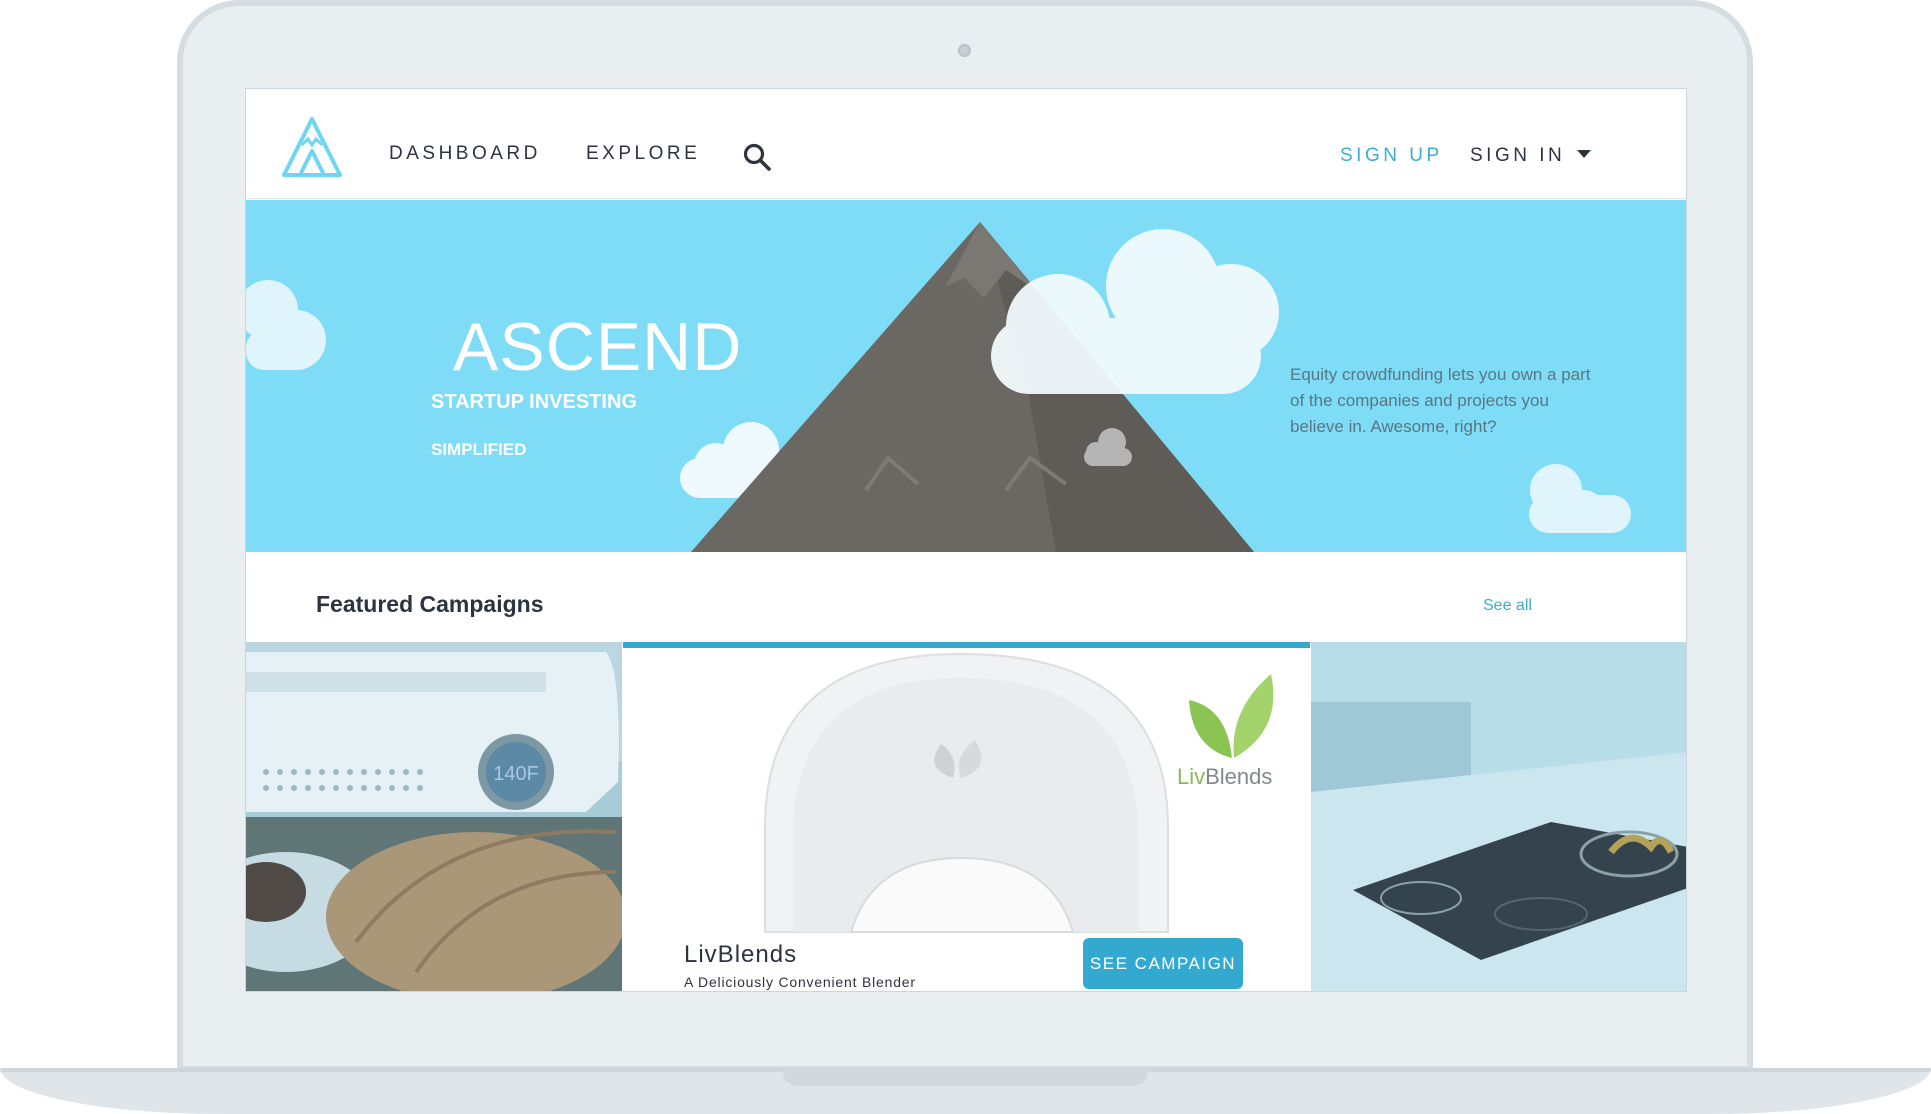 This screenshot has height=1114, width=1931. I want to click on cooker-image: 140F, so click(434, 816).